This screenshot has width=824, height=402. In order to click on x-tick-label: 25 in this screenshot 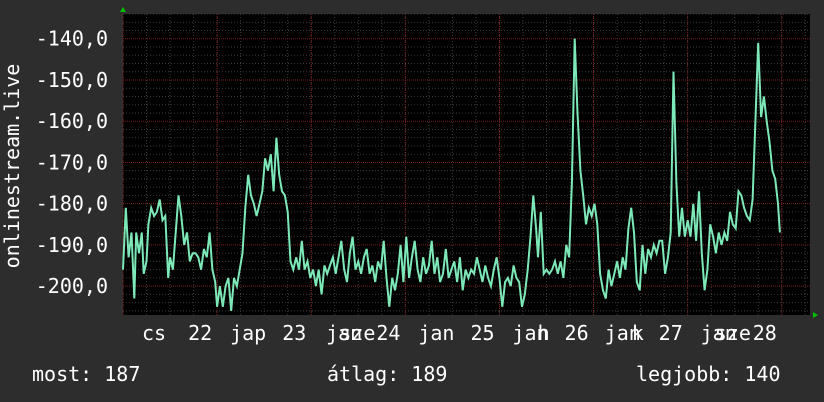, I will do `click(482, 333)`.